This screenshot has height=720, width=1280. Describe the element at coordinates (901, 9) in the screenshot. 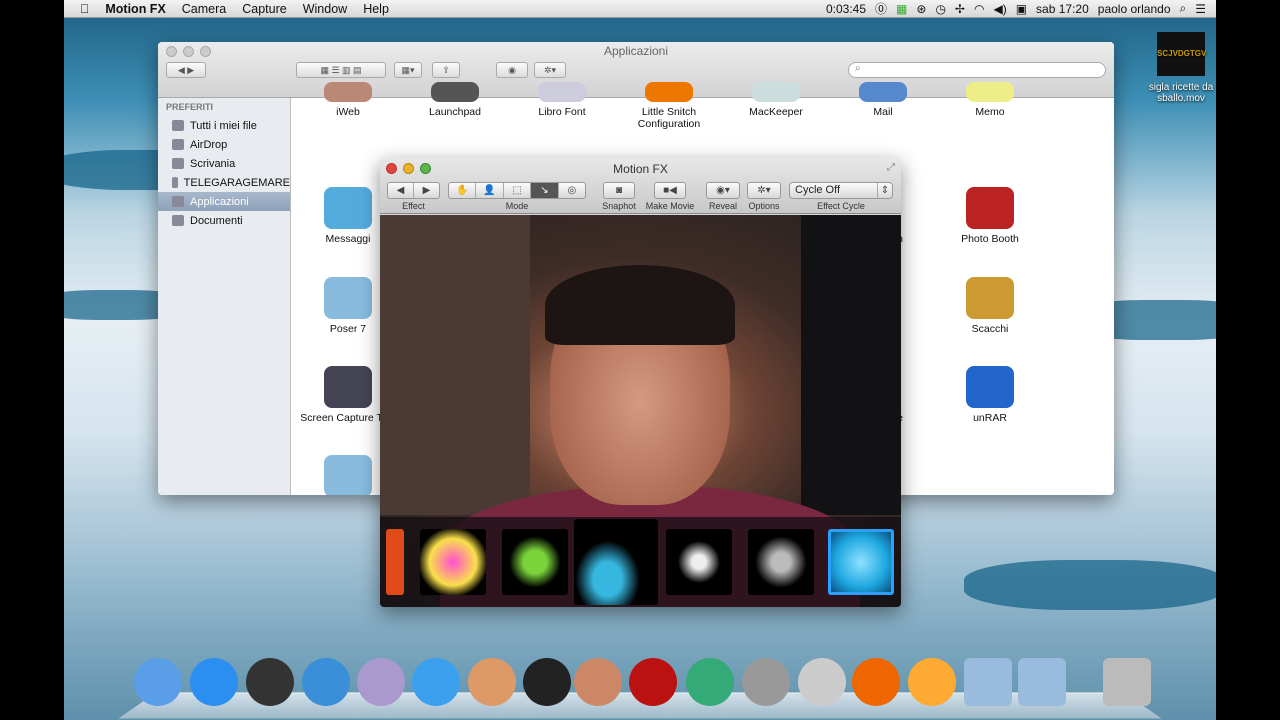

I see `grid-app-icon: ▦` at that location.